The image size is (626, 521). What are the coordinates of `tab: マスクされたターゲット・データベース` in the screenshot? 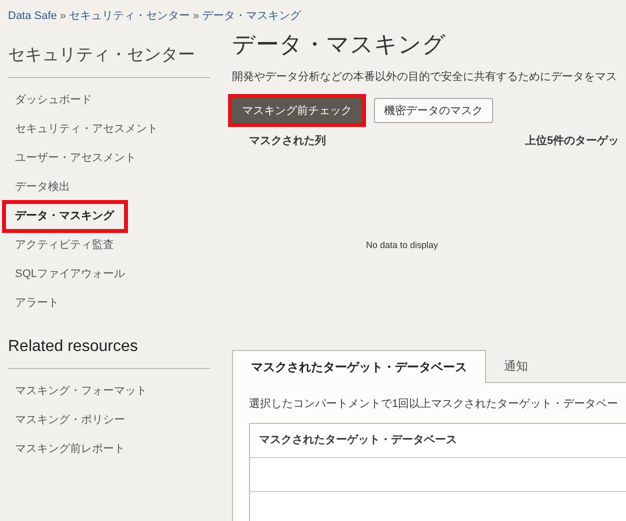 It's located at (359, 366).